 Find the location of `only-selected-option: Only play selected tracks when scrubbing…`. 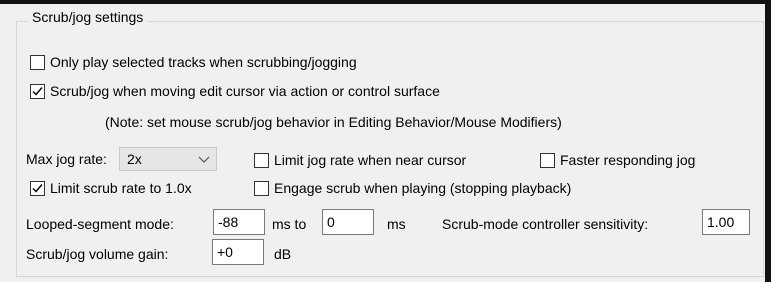

only-selected-option: Only play selected tracks when scrubbing… is located at coordinates (193, 62).